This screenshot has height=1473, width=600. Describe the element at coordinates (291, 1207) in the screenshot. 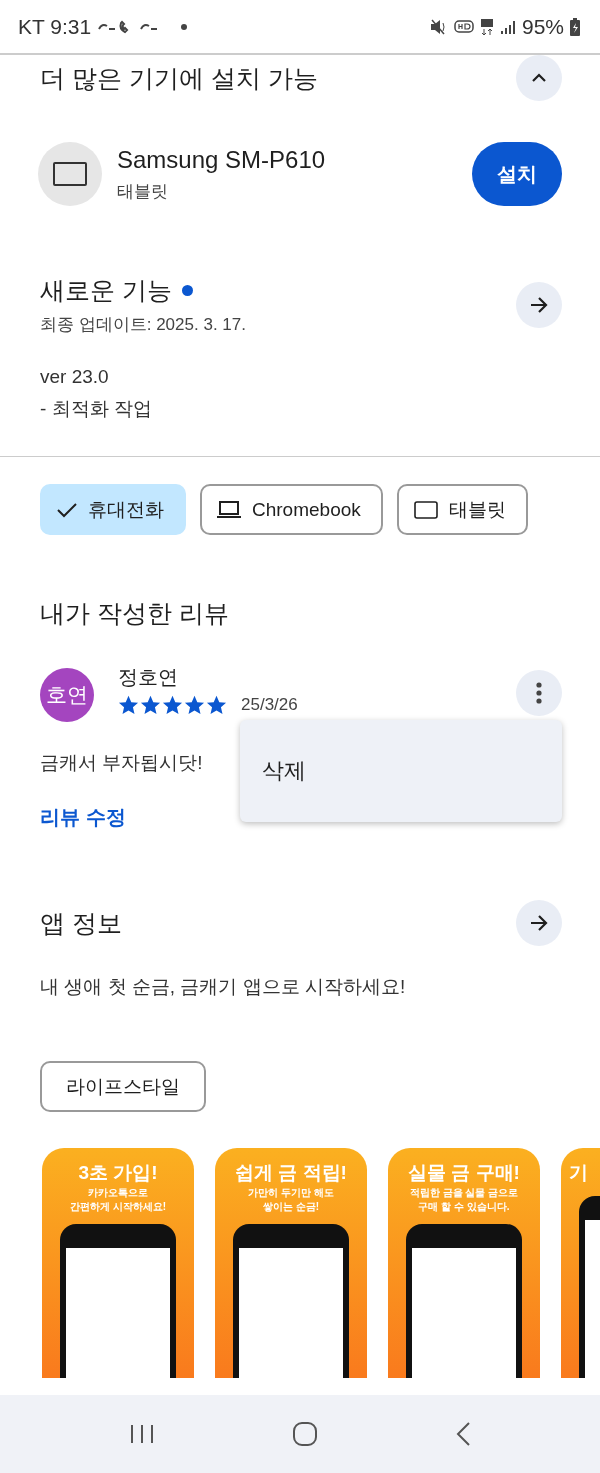

I see `screenshot-caption: 쌓이는 순금!` at that location.